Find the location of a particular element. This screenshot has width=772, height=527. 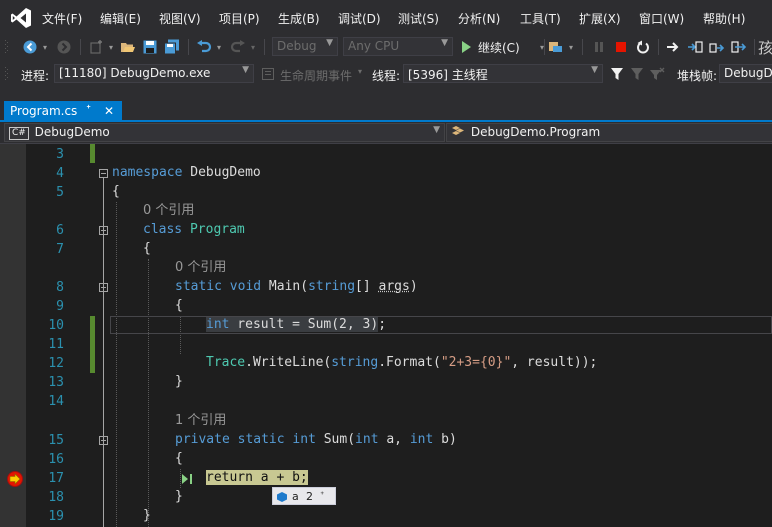

menu-debug: 调试(D) is located at coordinates (359, 18).